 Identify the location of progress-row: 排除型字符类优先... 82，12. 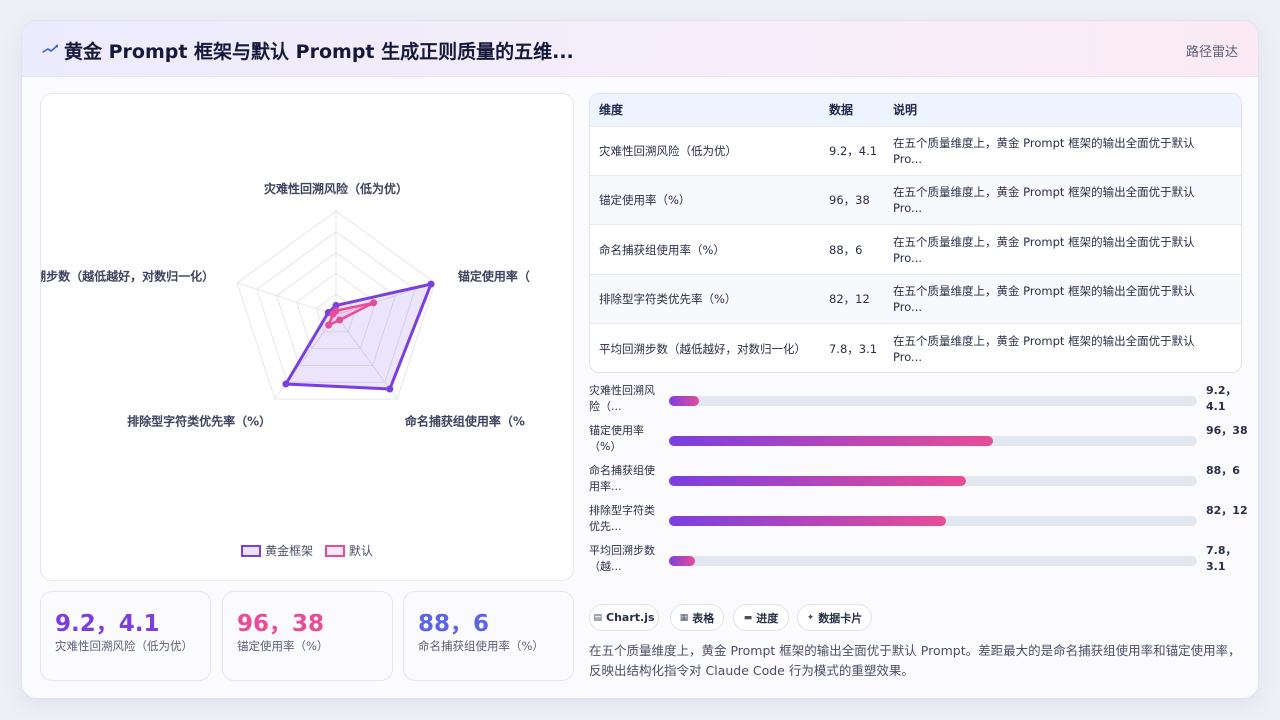
(919, 520).